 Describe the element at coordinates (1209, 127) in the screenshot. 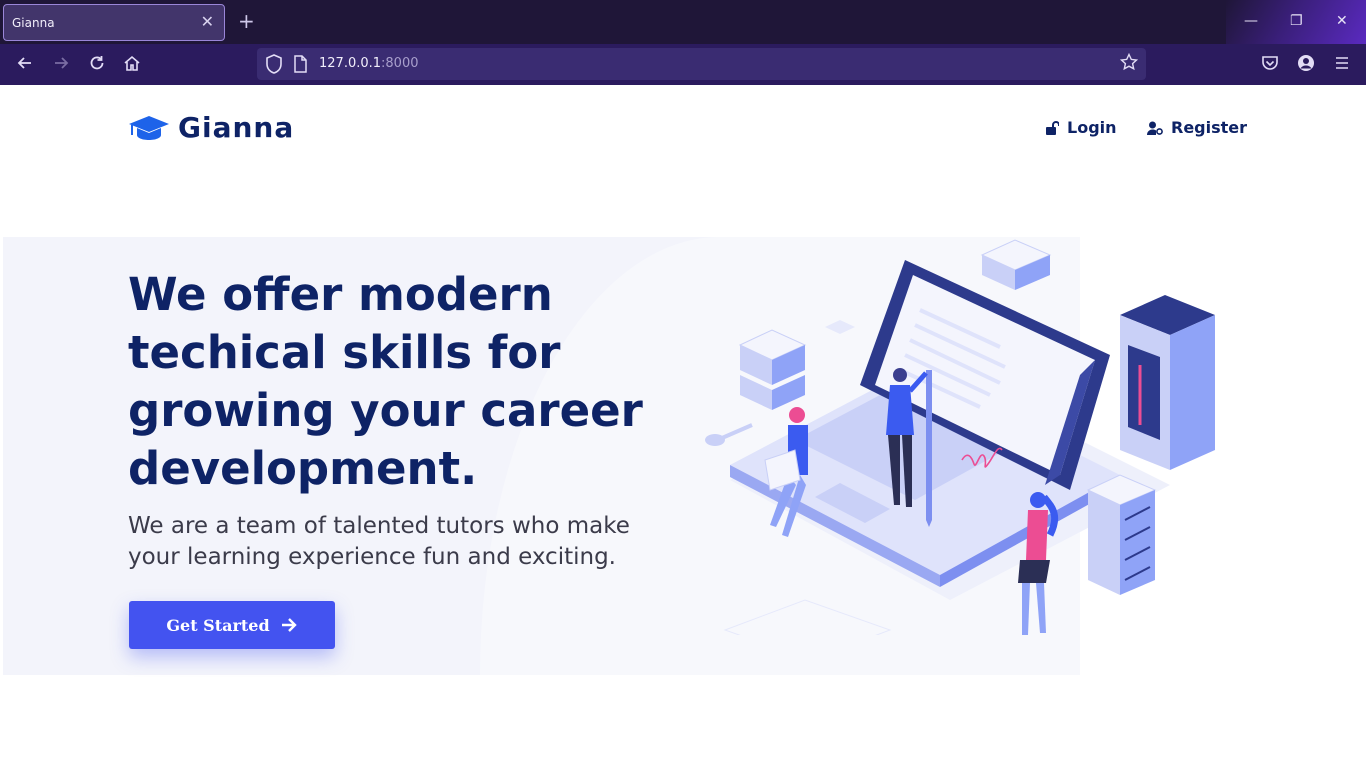

I see `register-label: Register` at that location.